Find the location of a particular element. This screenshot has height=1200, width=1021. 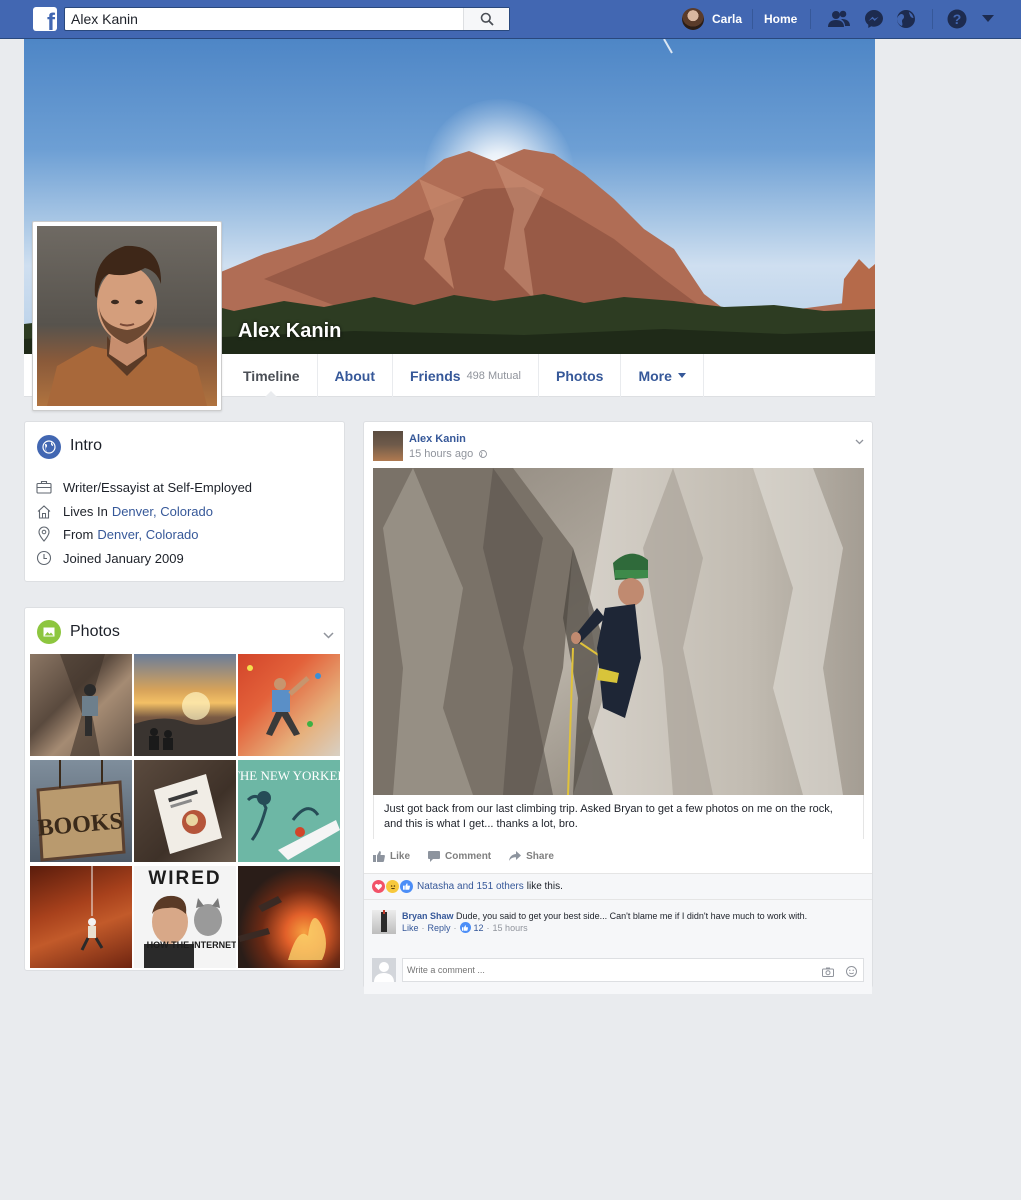

tab-label: Friends is located at coordinates (435, 375).